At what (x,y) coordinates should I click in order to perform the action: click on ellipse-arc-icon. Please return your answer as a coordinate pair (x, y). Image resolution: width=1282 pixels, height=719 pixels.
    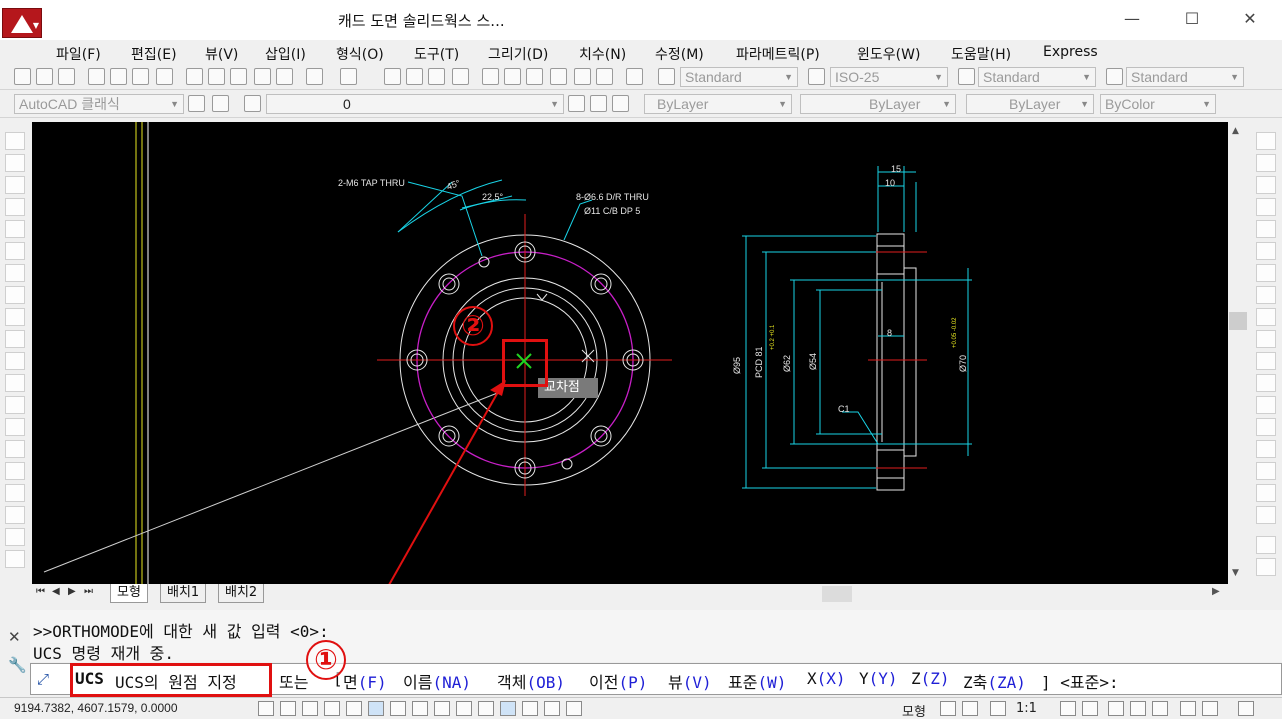
    Looking at the image, I should click on (15, 361).